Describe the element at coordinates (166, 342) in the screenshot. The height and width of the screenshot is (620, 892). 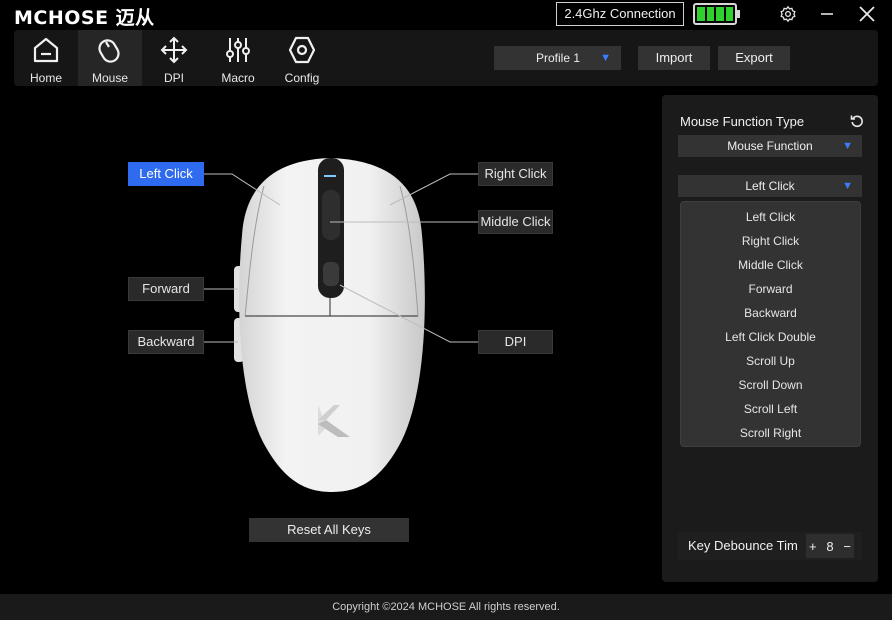
I see `callout-backward: Backward` at that location.